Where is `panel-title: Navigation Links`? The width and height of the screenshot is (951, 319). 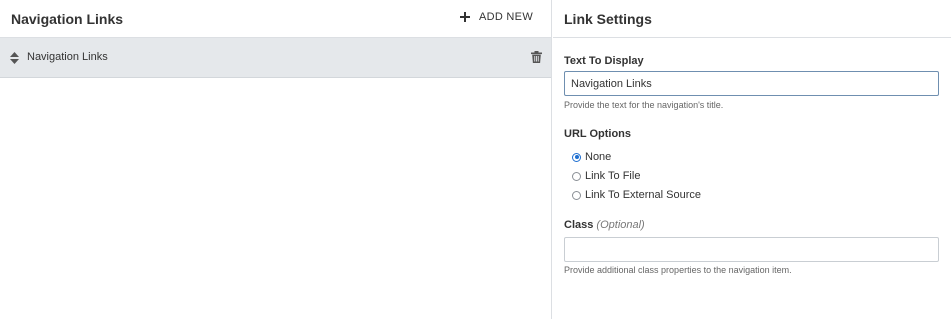 panel-title: Navigation Links is located at coordinates (67, 19).